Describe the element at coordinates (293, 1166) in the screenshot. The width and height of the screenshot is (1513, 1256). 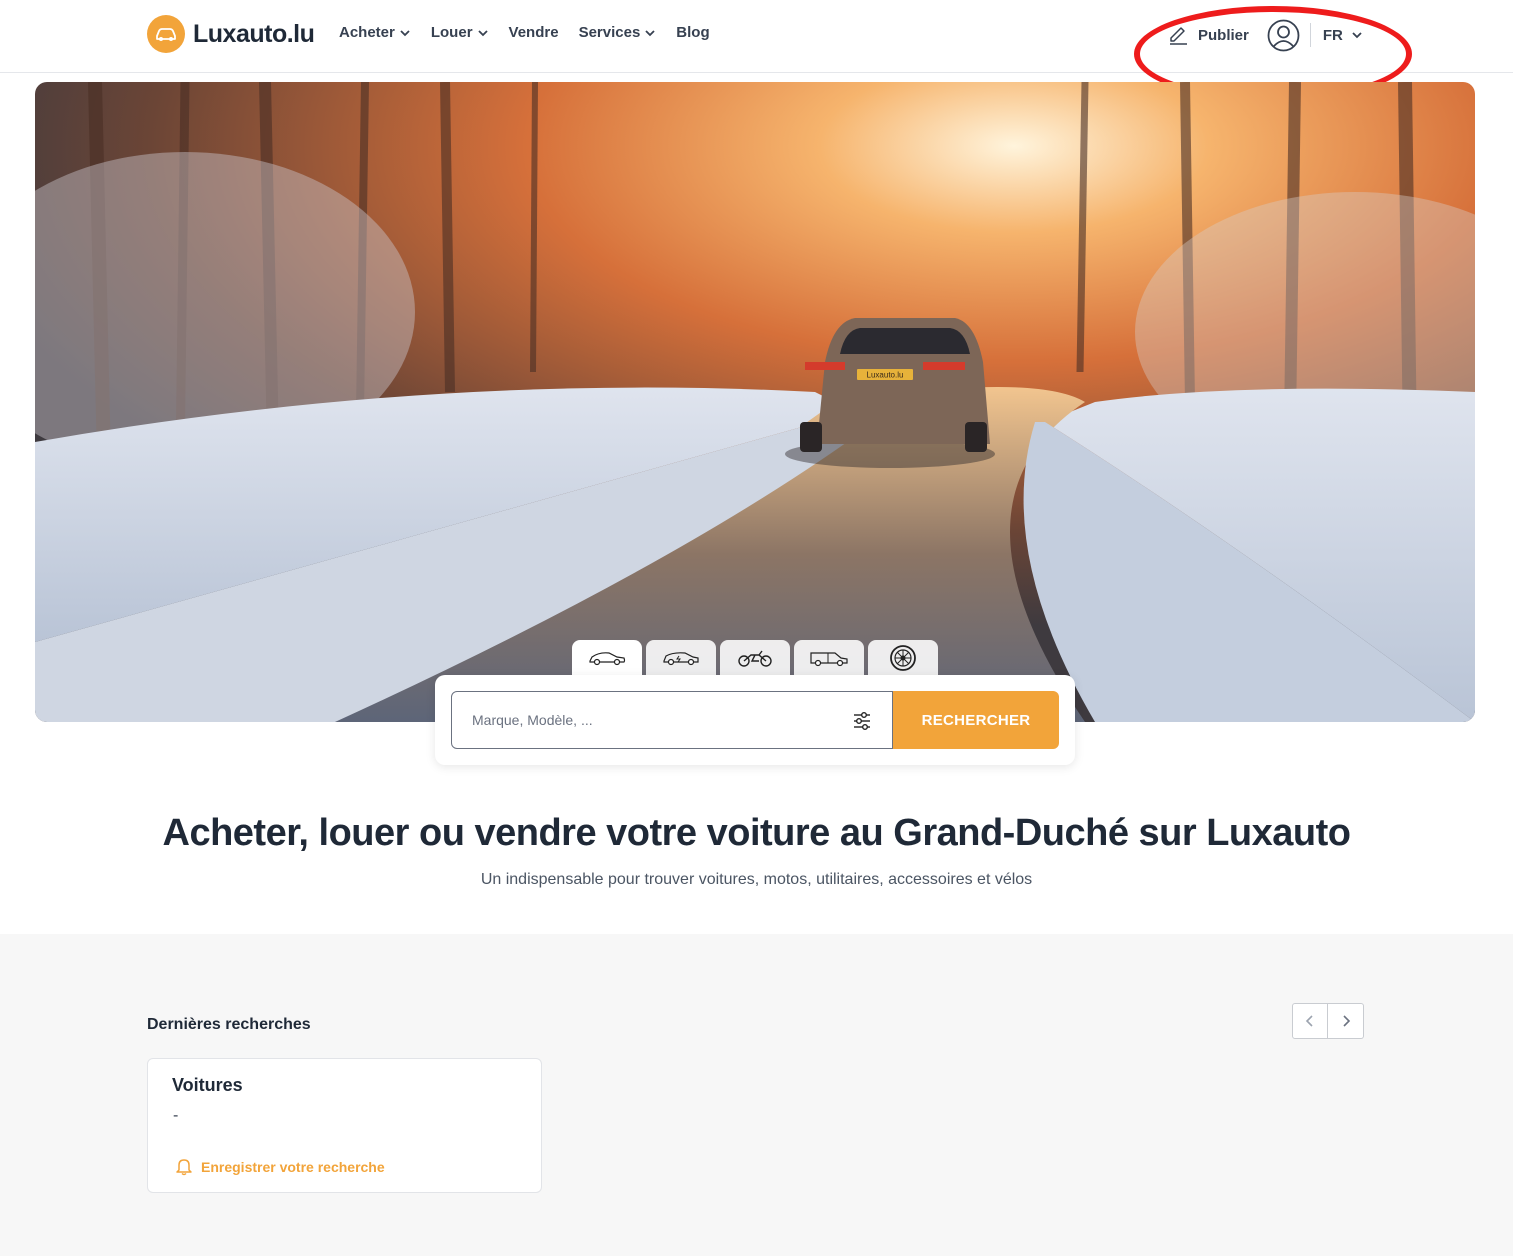
I see `save-search-label: Enregistrer votre recherche` at that location.